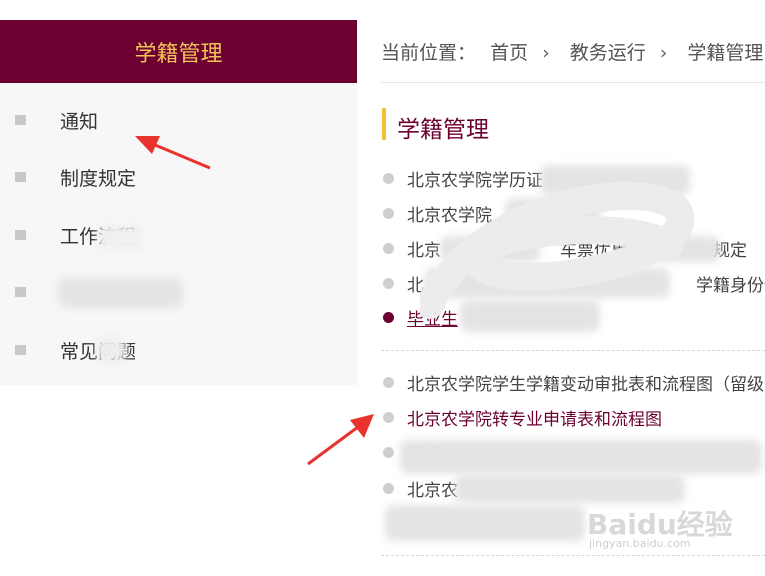 Image resolution: width=765 pixels, height=576 pixels. What do you see at coordinates (725, 53) in the screenshot?
I see `breadcrumb-current: 学籍管理` at bounding box center [725, 53].